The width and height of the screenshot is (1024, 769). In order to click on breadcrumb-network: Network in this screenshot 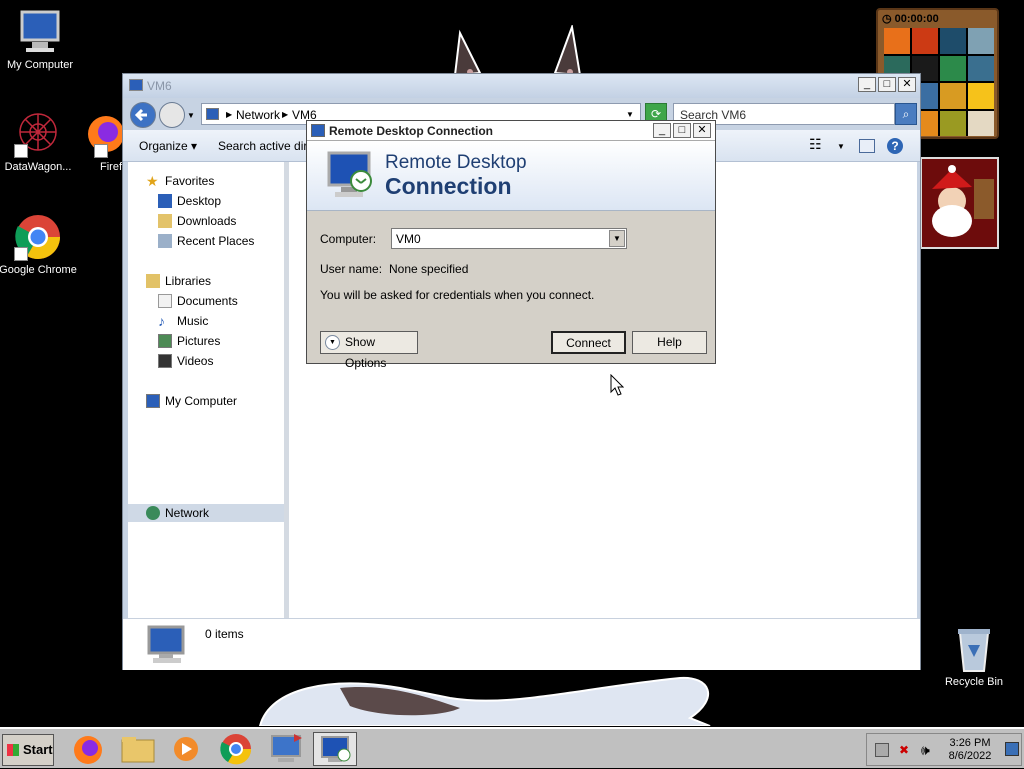, I will do `click(258, 115)`.